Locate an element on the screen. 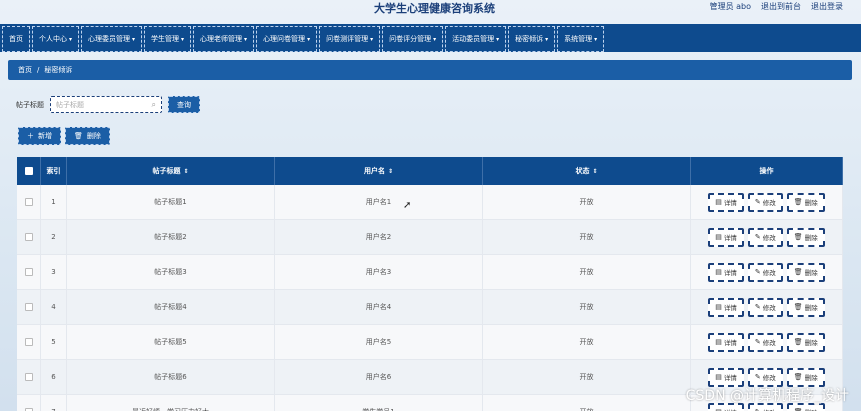  query-button: 查询 is located at coordinates (184, 104).